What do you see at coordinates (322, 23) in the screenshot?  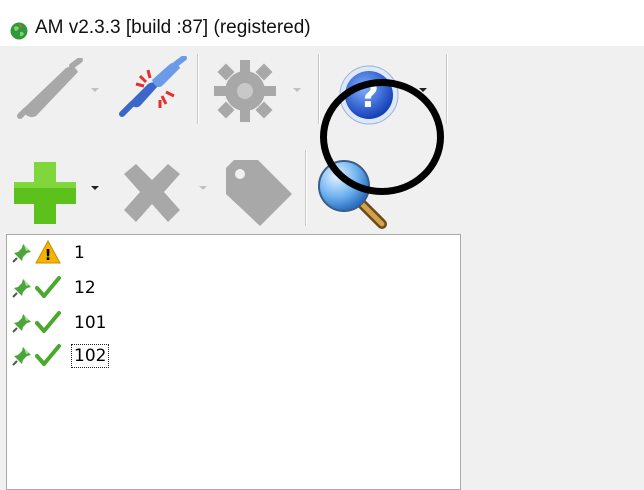 I see `title-bar: AM v2.3.3 [build :87] (registered)` at bounding box center [322, 23].